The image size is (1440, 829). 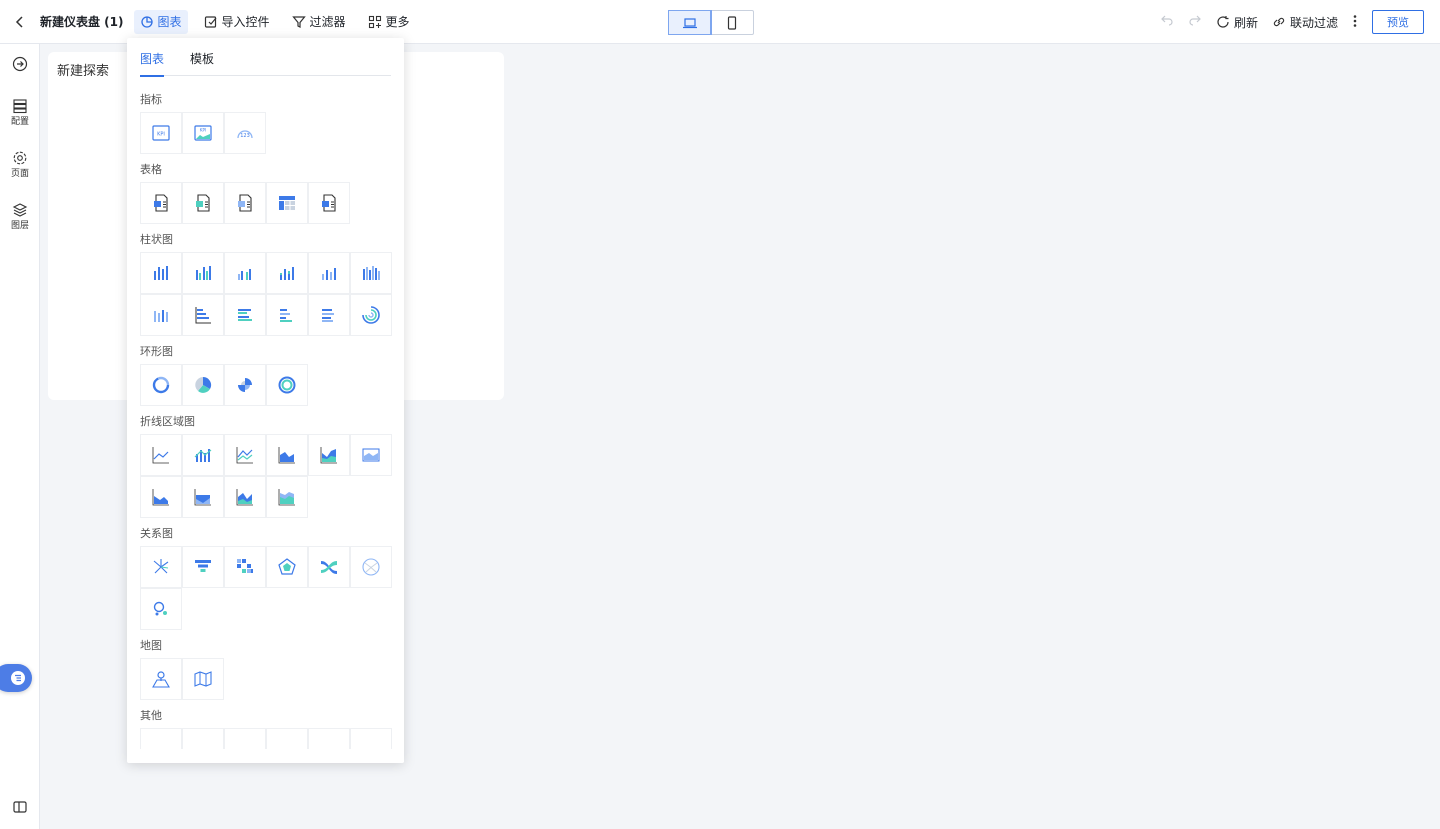 I want to click on sankey-icon, so click(x=328, y=567).